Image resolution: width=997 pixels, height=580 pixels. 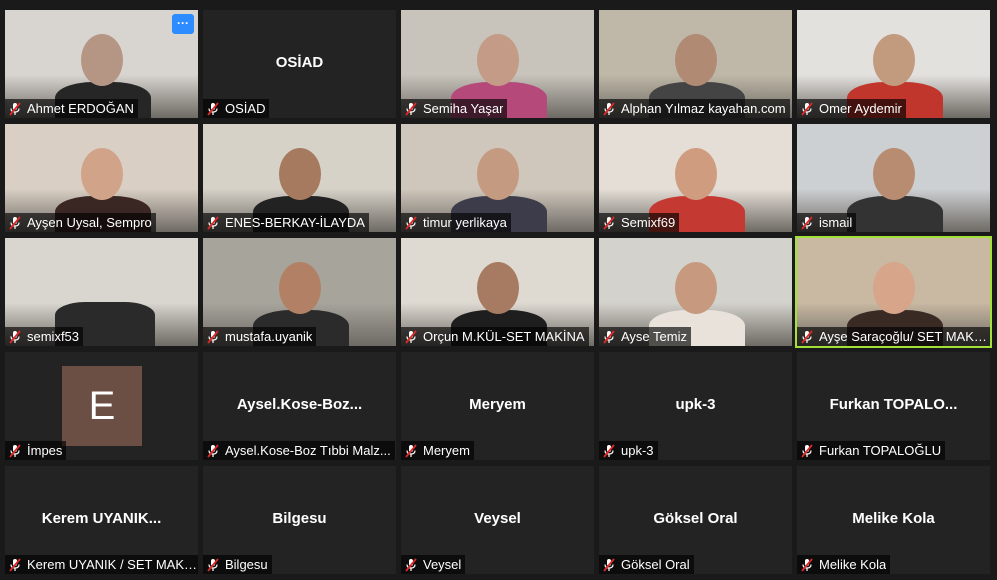 I want to click on participant-name-label: timur yerlikaya, so click(x=456, y=222).